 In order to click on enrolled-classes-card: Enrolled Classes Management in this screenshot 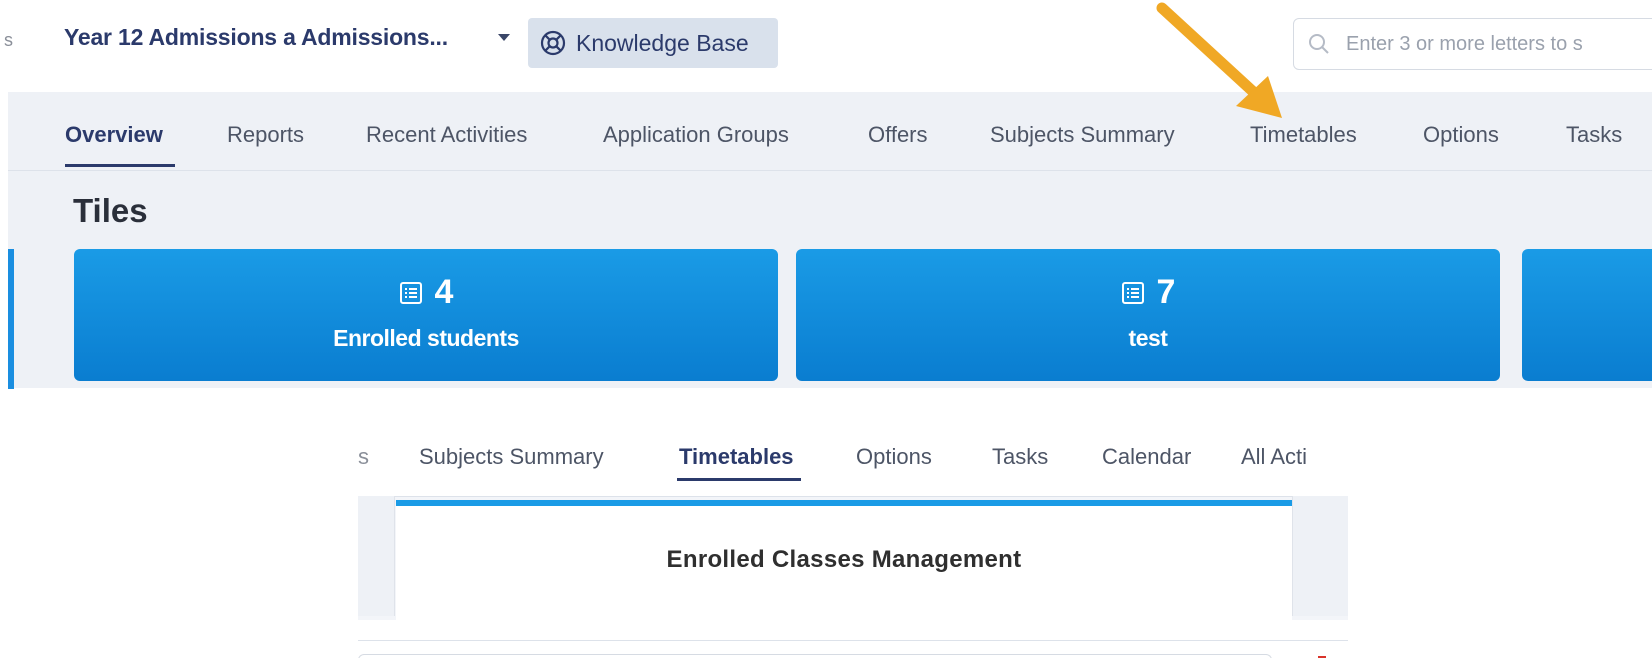, I will do `click(844, 560)`.